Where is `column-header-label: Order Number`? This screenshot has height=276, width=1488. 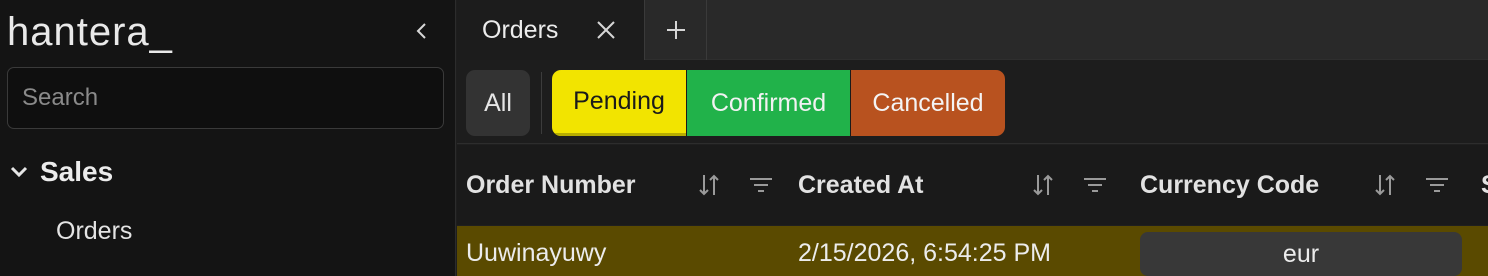
column-header-label: Order Number is located at coordinates (551, 184).